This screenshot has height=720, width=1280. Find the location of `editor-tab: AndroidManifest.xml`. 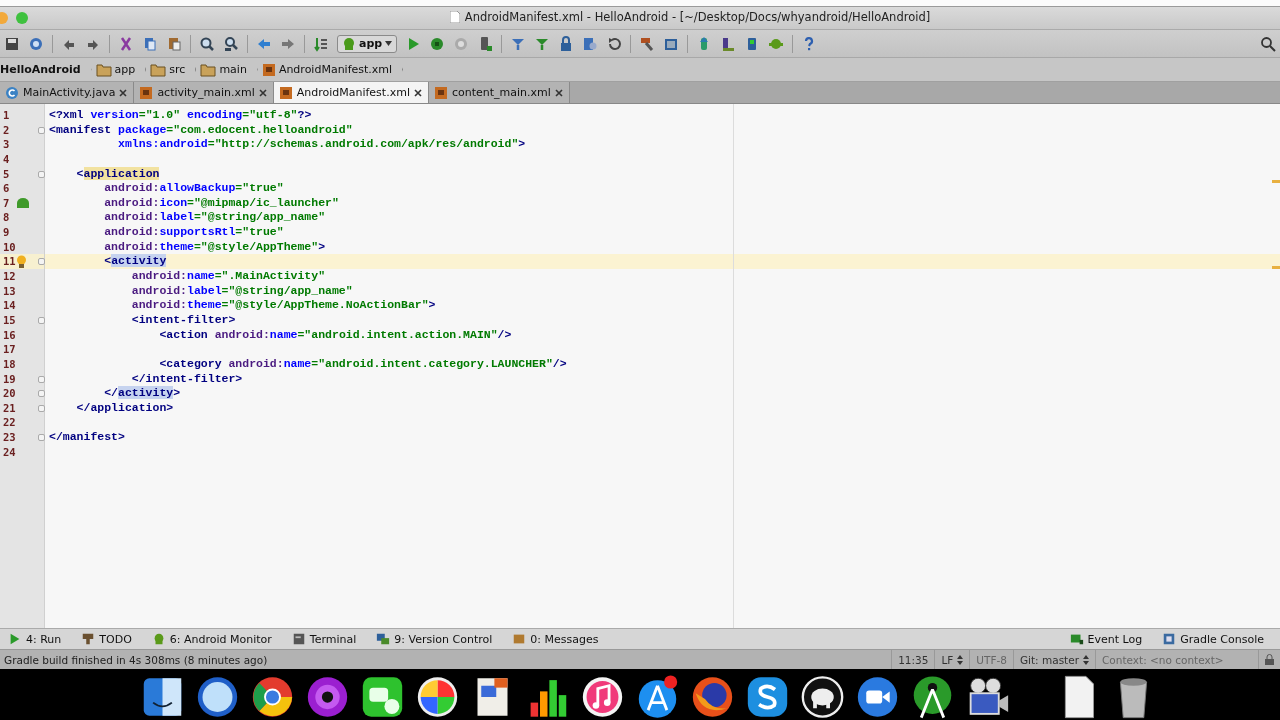

editor-tab: AndroidManifest.xml is located at coordinates (351, 92).